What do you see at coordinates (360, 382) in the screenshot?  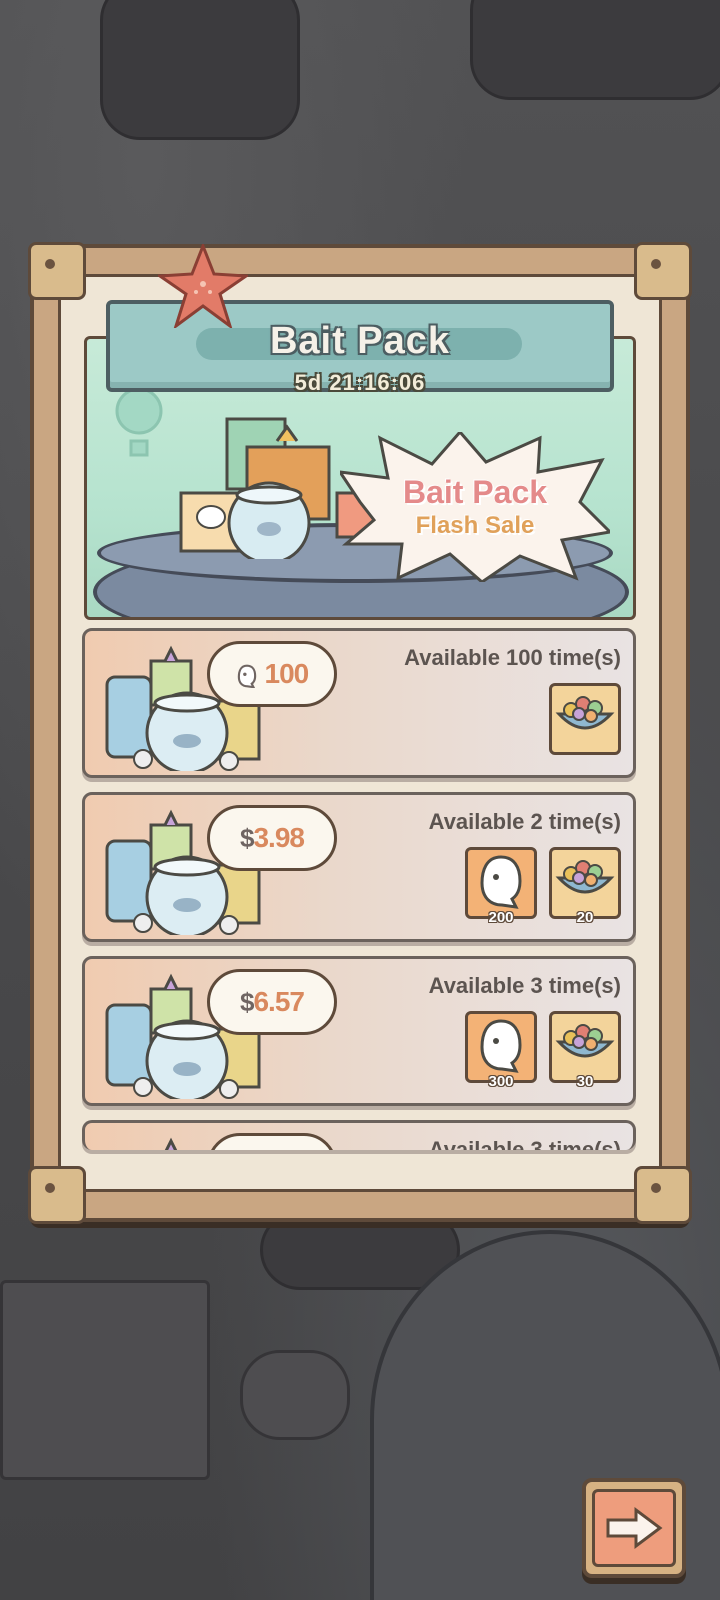 I see `countdown-timer: 5d 21:16:06` at bounding box center [360, 382].